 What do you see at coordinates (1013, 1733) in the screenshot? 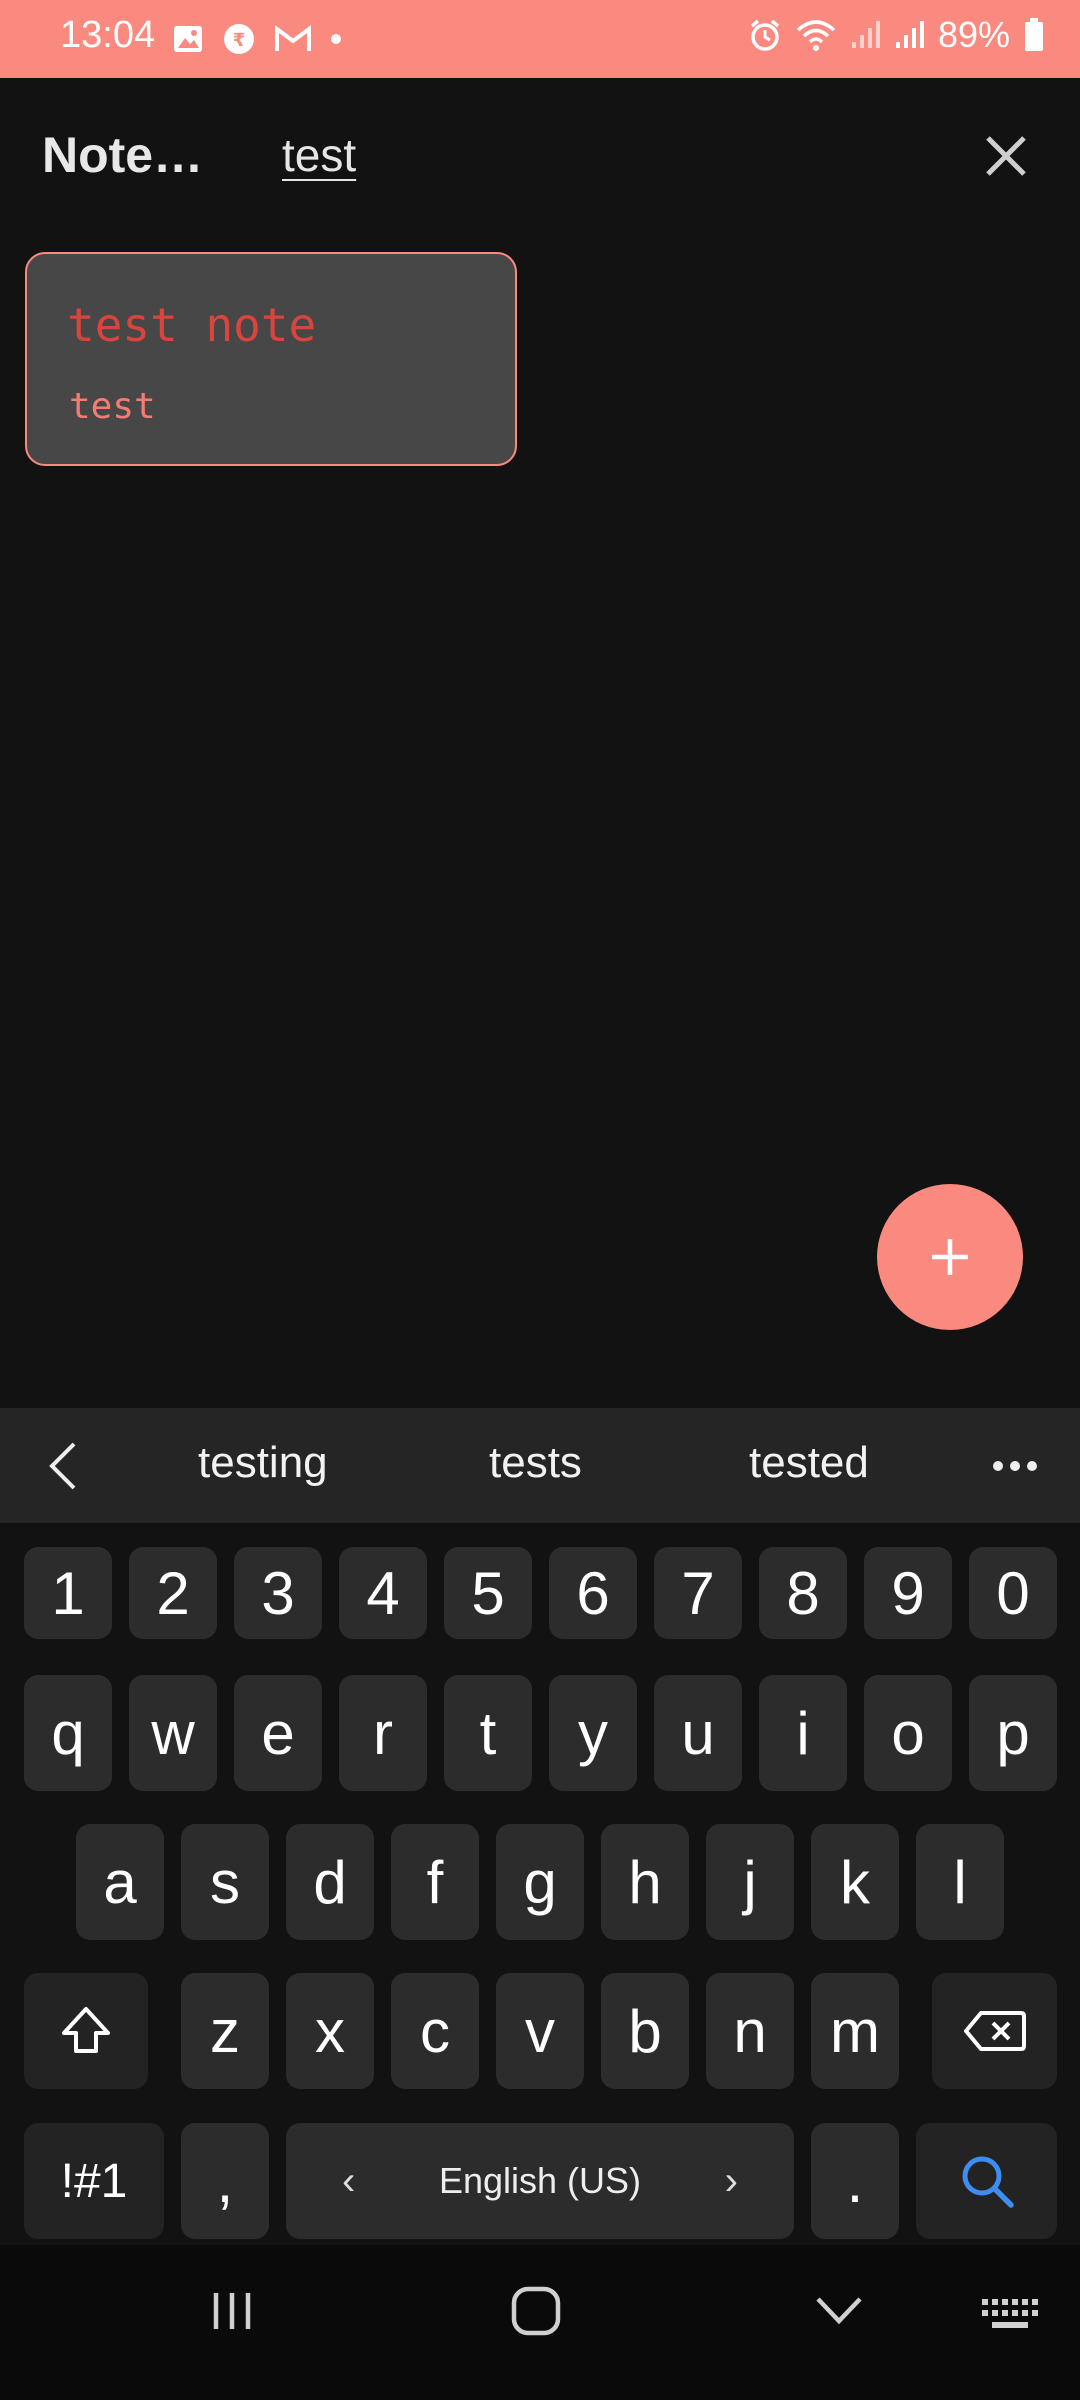
I see `key: p` at bounding box center [1013, 1733].